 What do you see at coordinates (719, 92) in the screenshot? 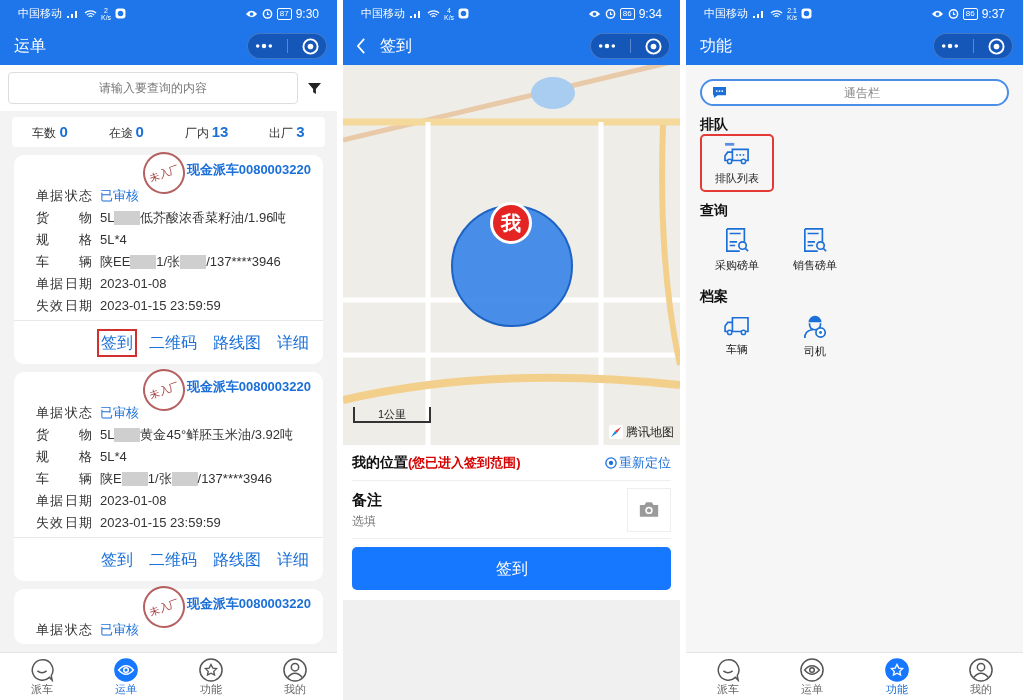
I see `message-icon` at bounding box center [719, 92].